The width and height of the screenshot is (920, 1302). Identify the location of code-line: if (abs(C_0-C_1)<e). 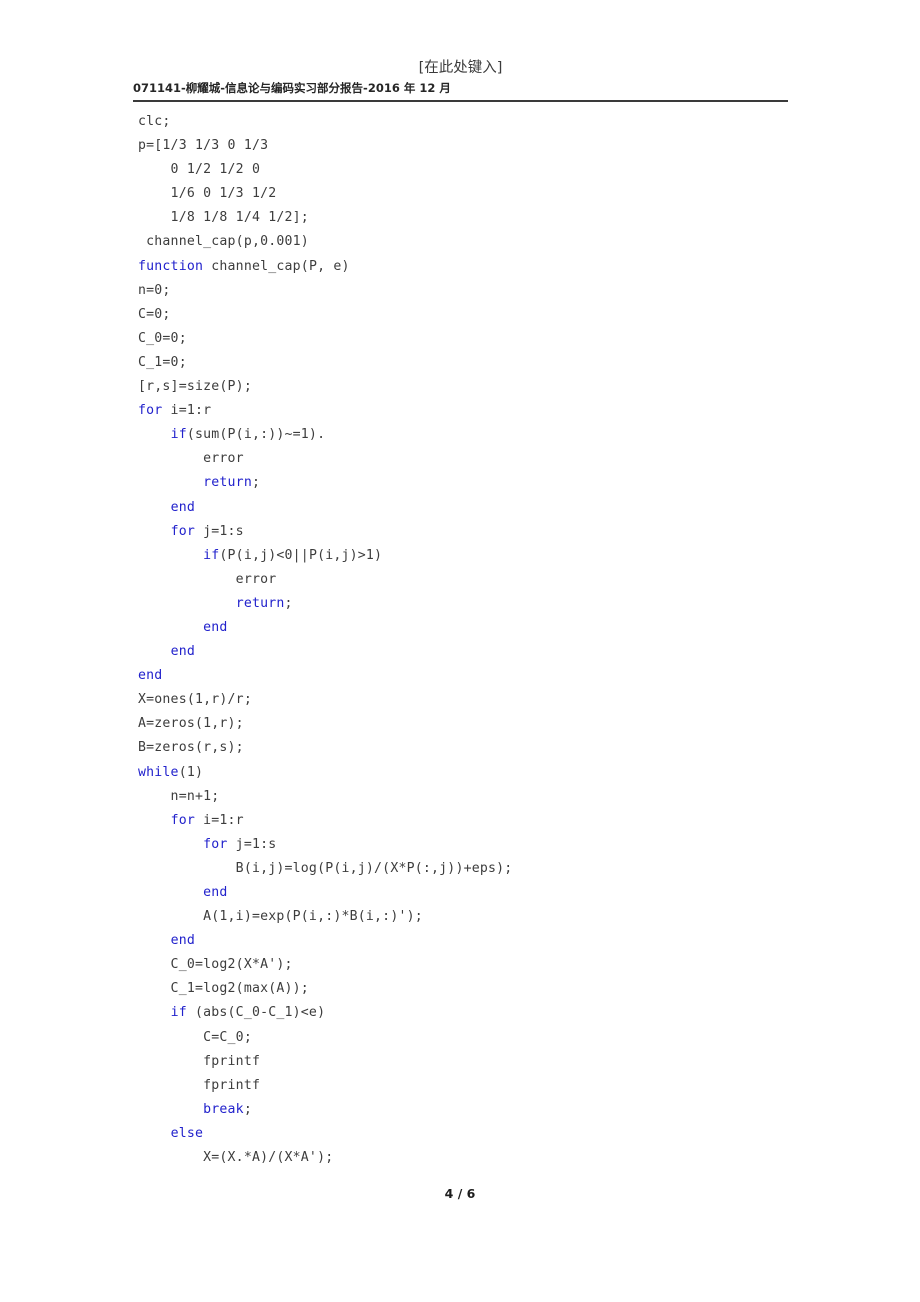
(478, 1013).